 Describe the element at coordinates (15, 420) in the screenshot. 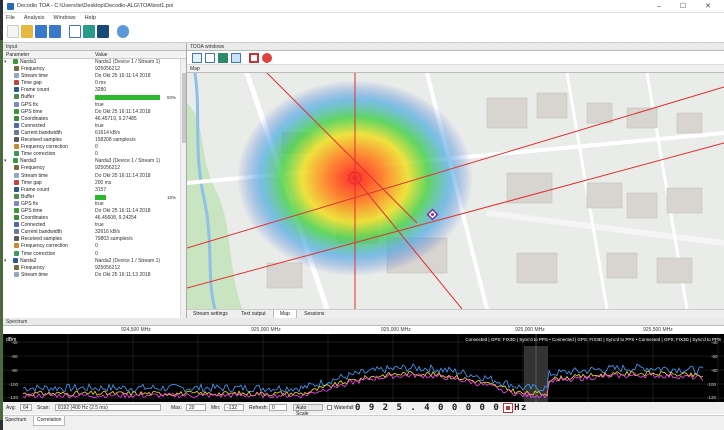

I see `tab-spectrum: Spectrum` at that location.